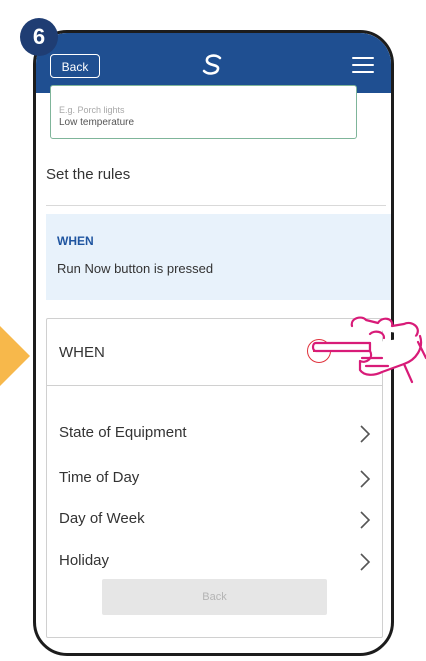  I want to click on option-label: Holiday, so click(84, 560).